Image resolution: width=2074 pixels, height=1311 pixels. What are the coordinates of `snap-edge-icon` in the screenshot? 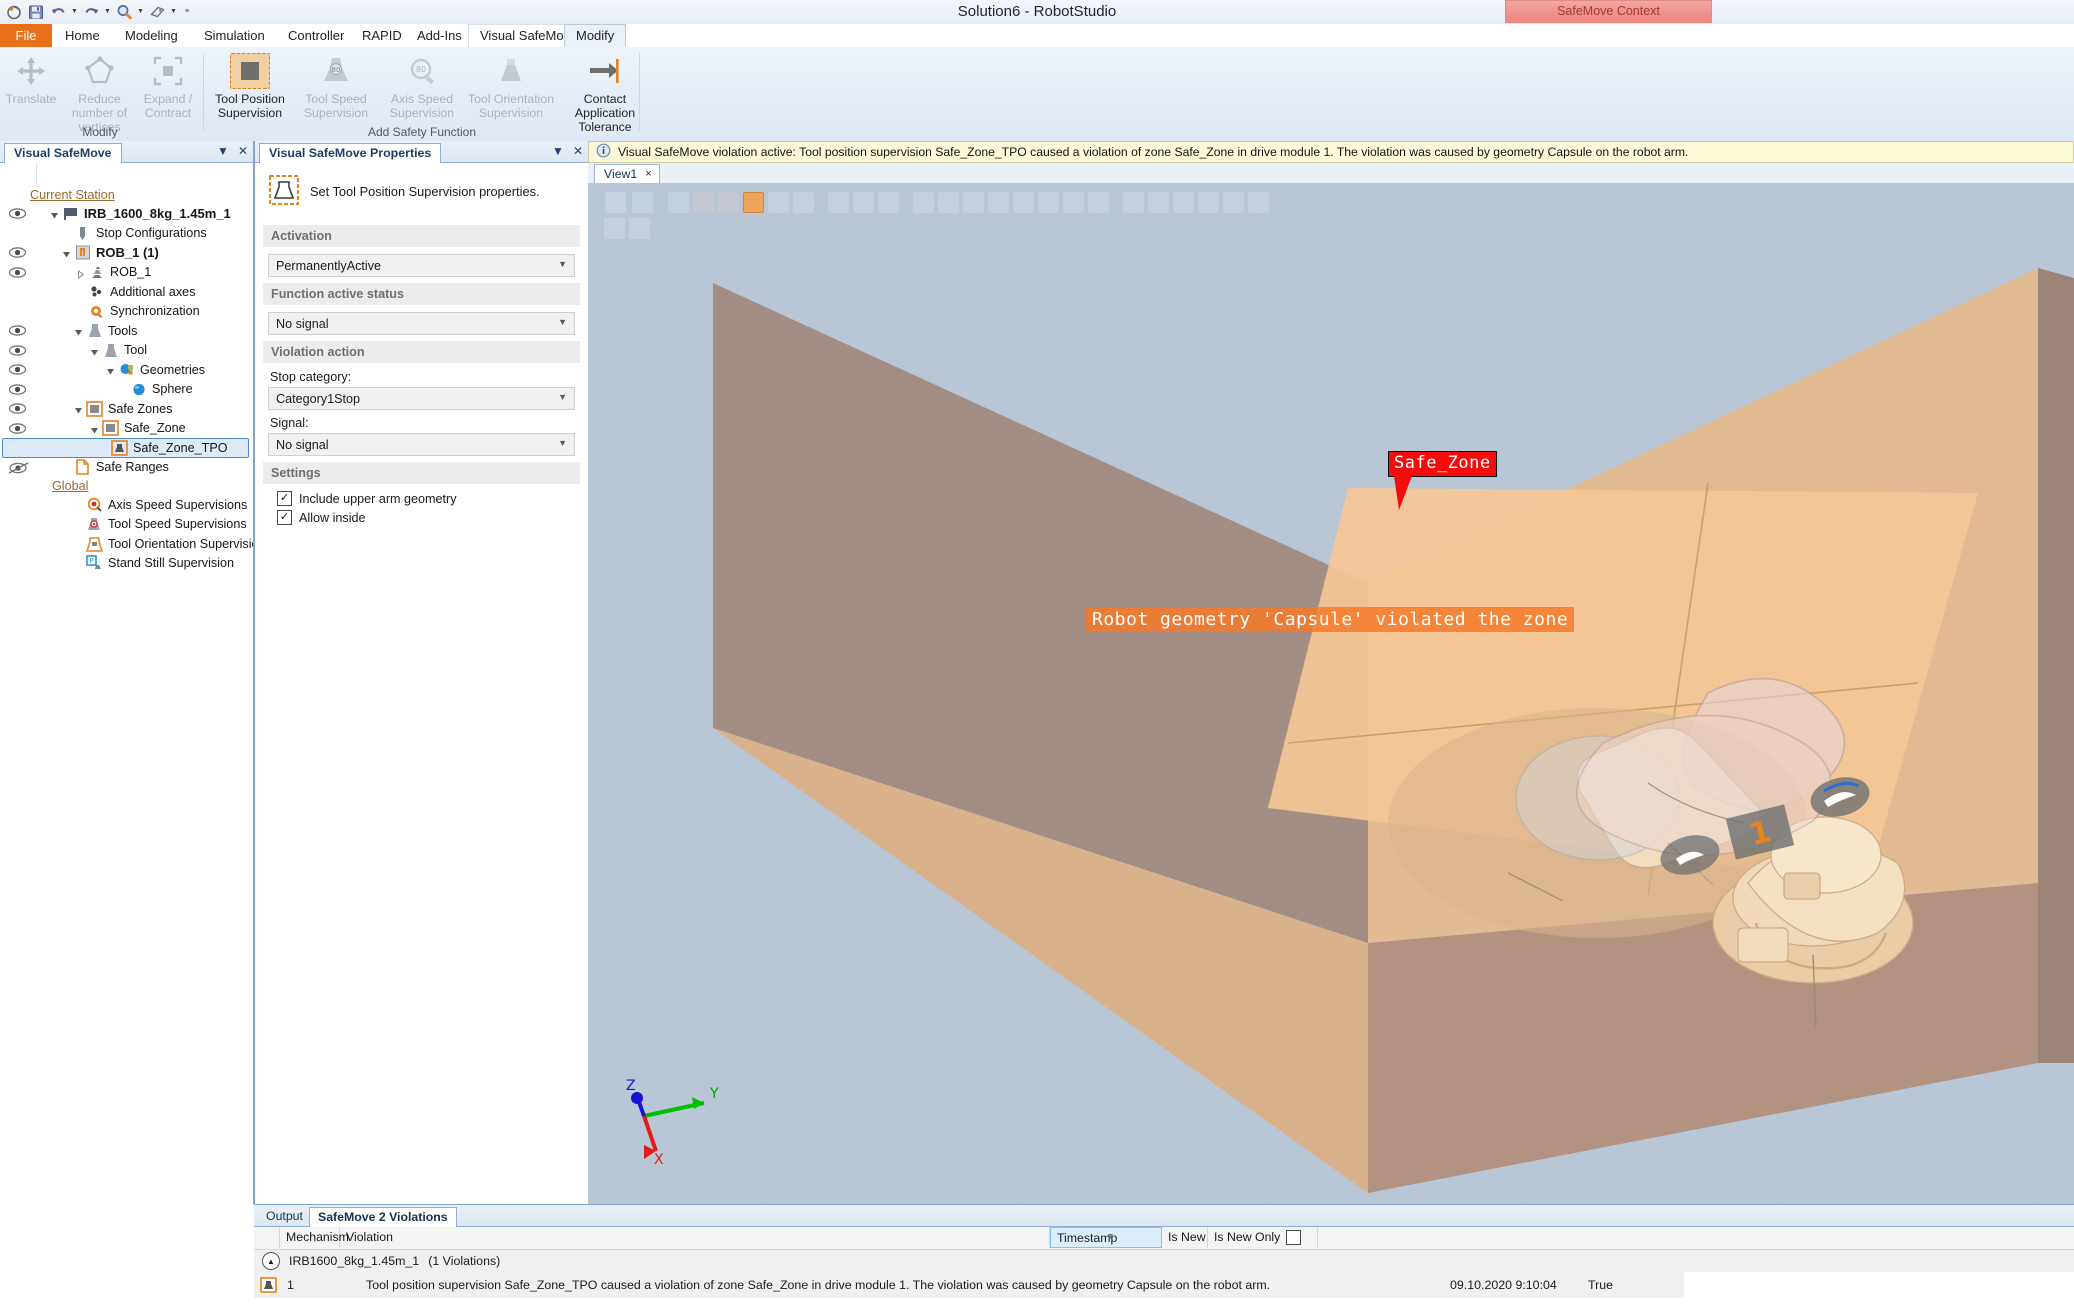 It's located at (1023, 202).